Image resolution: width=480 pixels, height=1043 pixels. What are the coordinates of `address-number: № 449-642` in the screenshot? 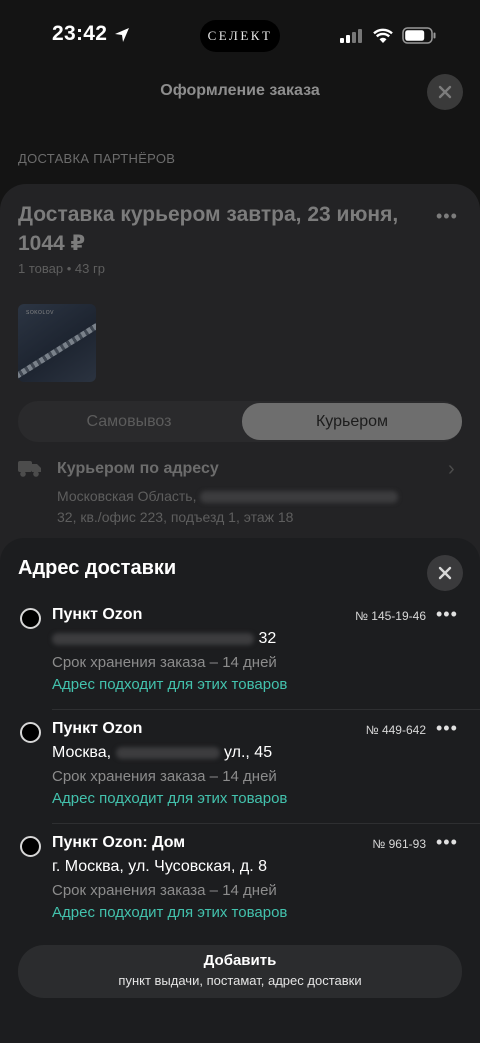 It's located at (395, 730).